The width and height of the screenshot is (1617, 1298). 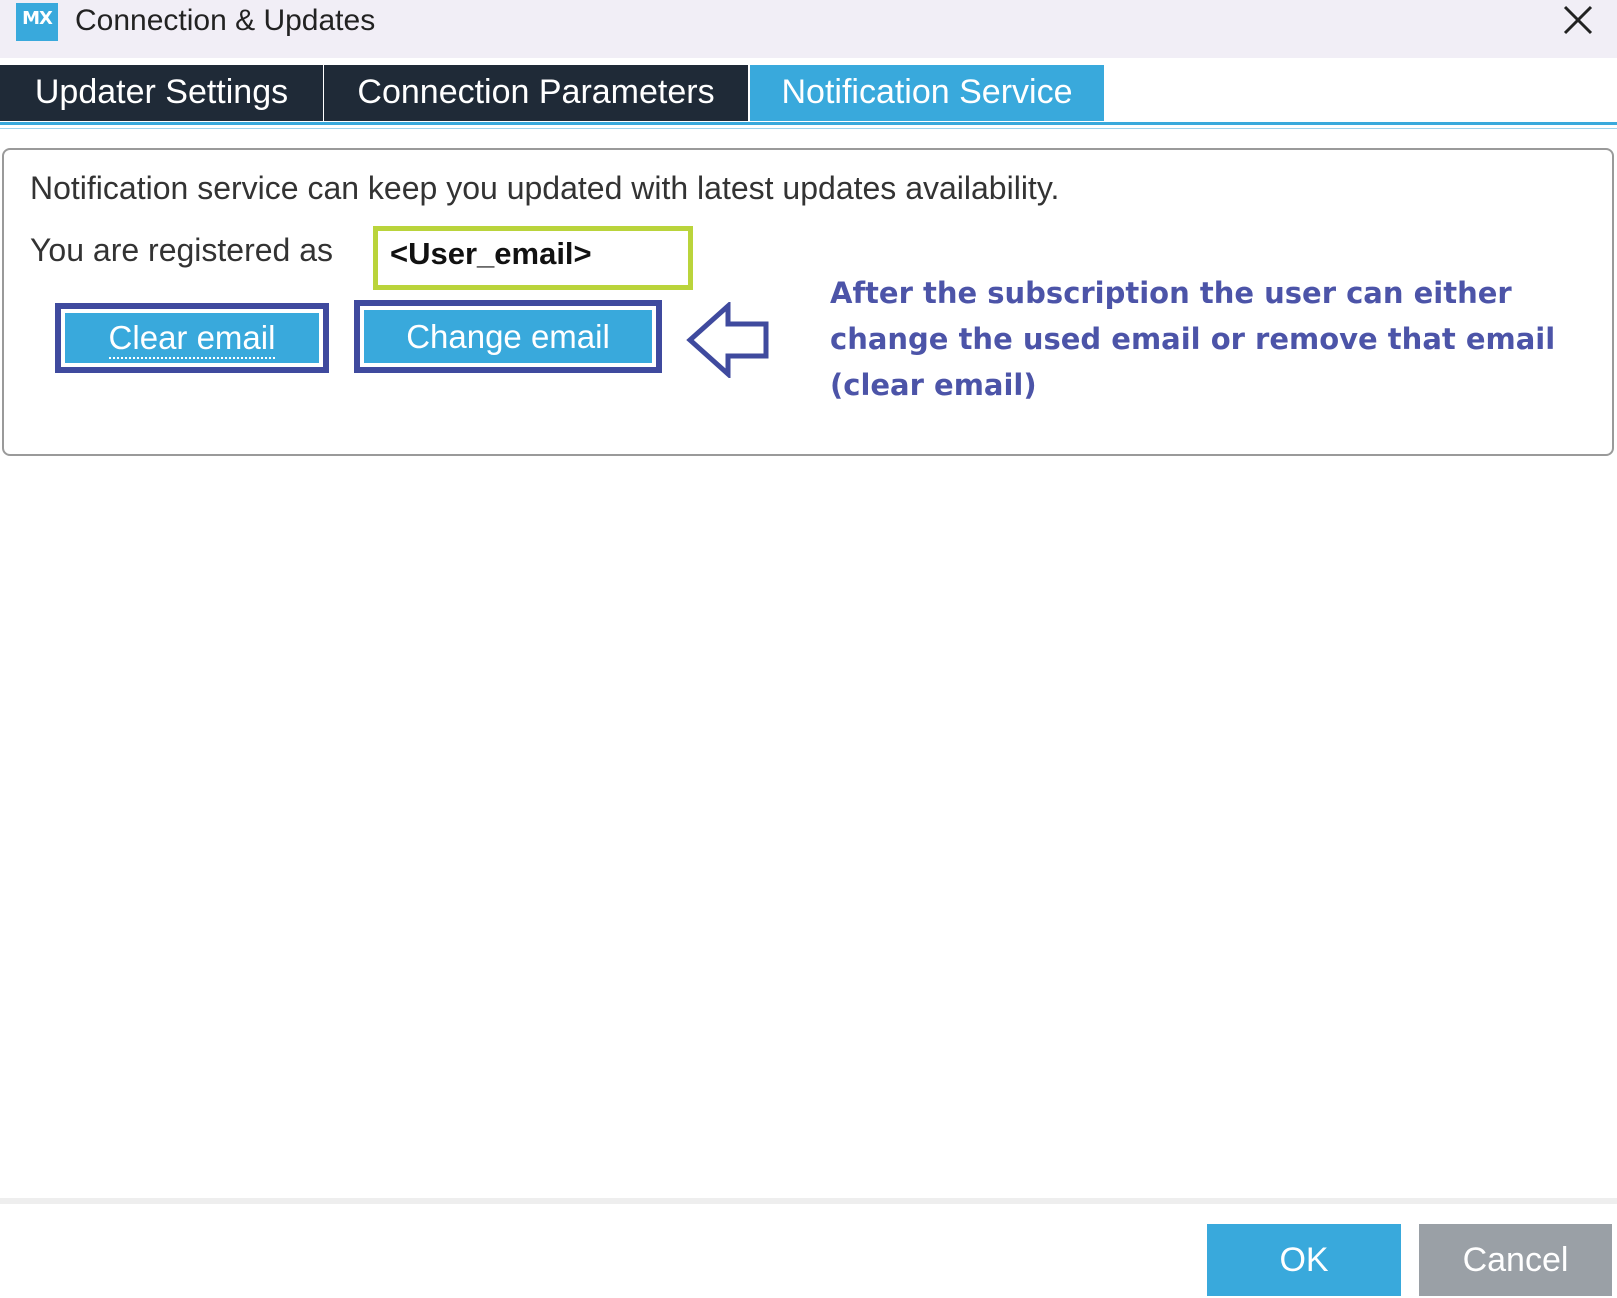 What do you see at coordinates (182, 250) in the screenshot?
I see `registered-label: You are registered as` at bounding box center [182, 250].